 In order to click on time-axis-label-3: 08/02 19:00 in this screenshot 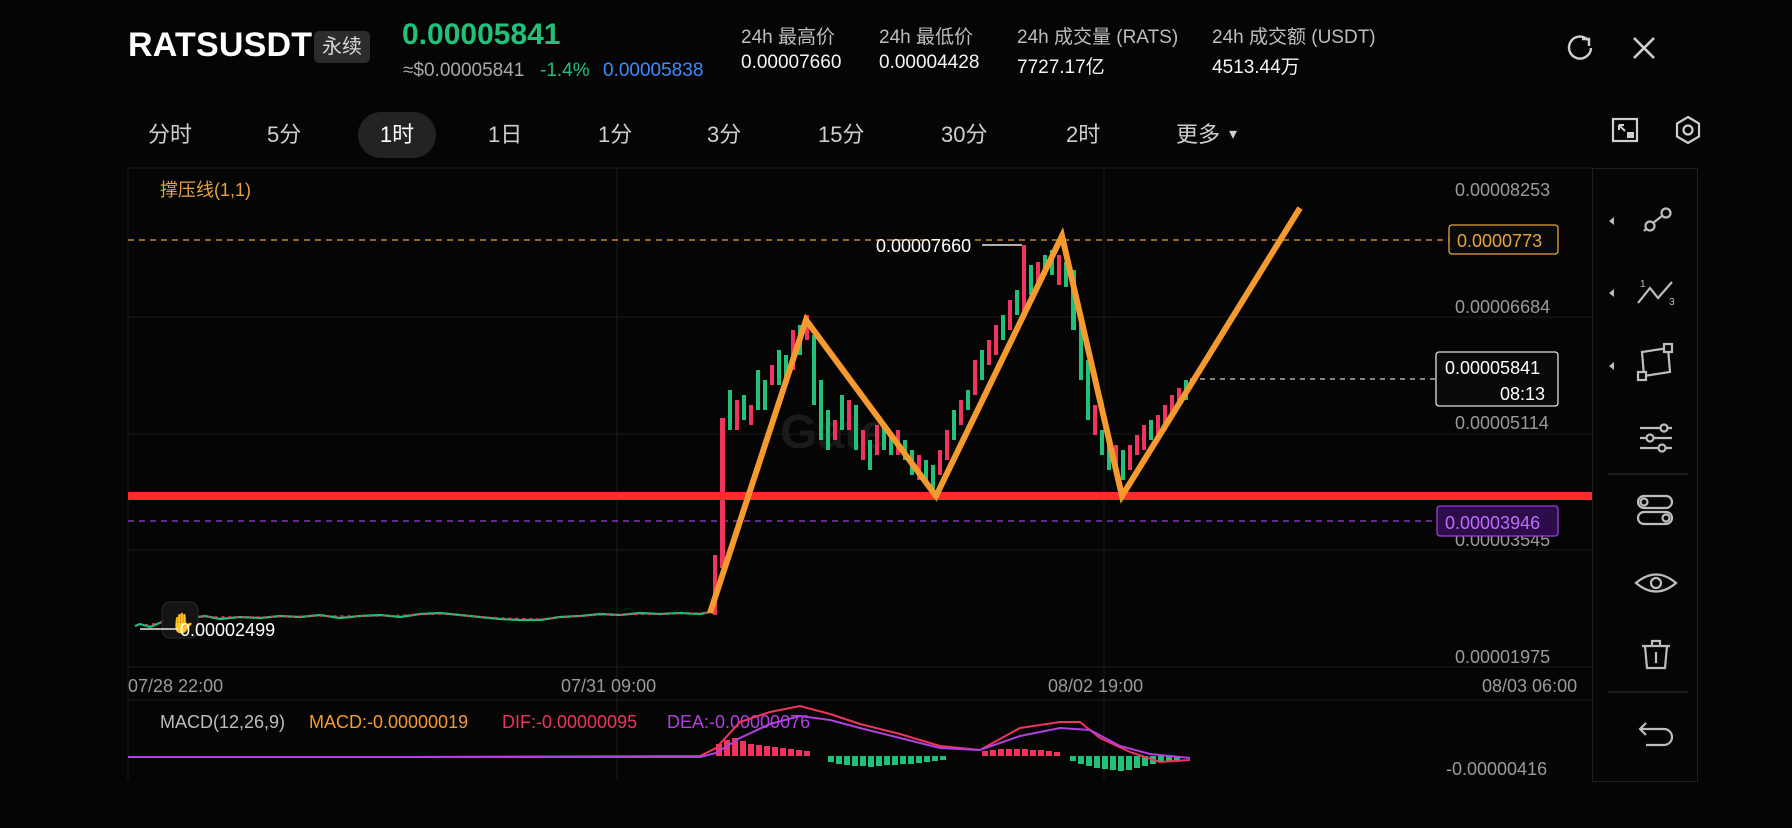, I will do `click(1095, 686)`.